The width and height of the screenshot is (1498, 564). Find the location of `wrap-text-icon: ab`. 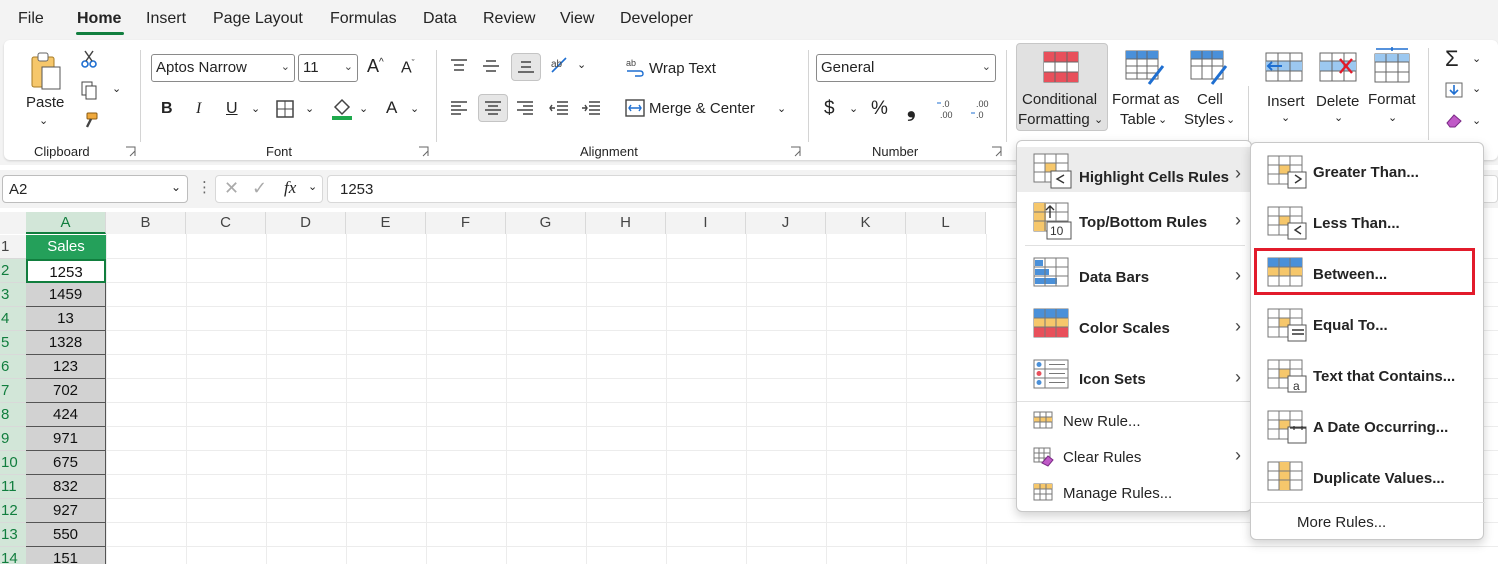

wrap-text-icon: ab is located at coordinates (635, 67).